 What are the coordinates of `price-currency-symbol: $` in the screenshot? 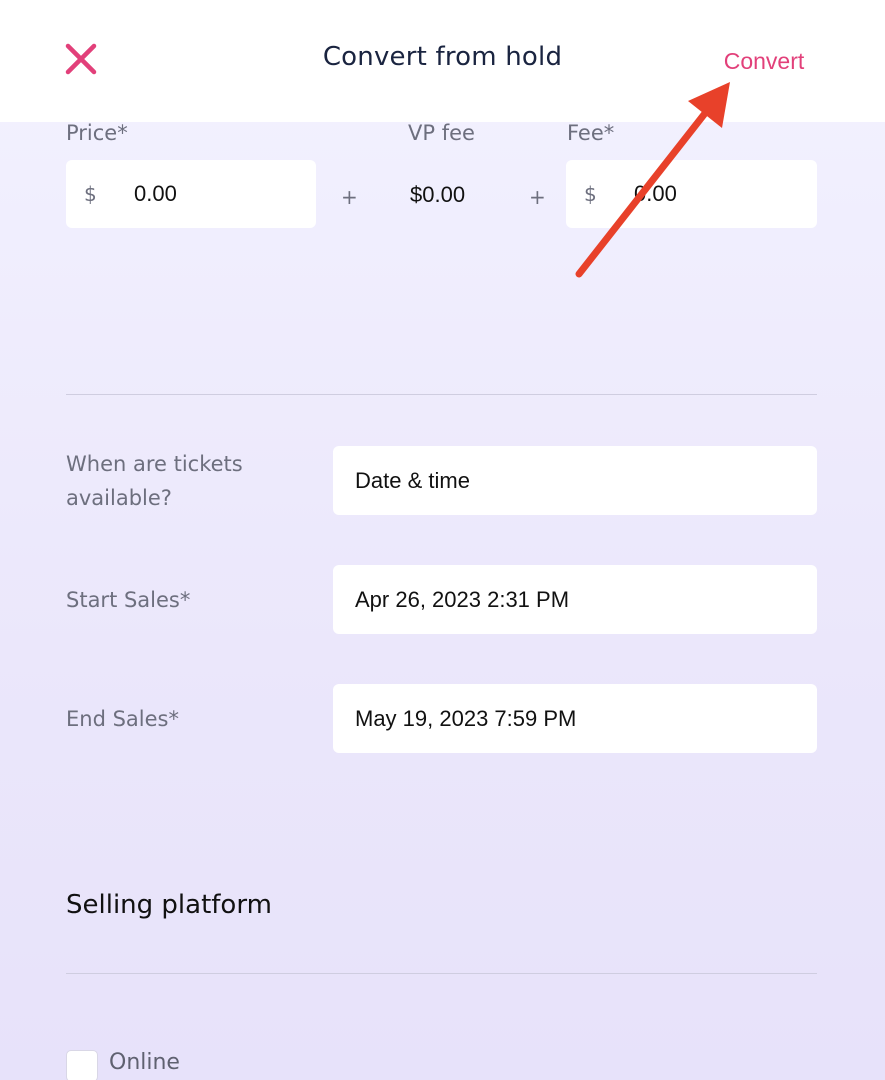 It's located at (90, 194).